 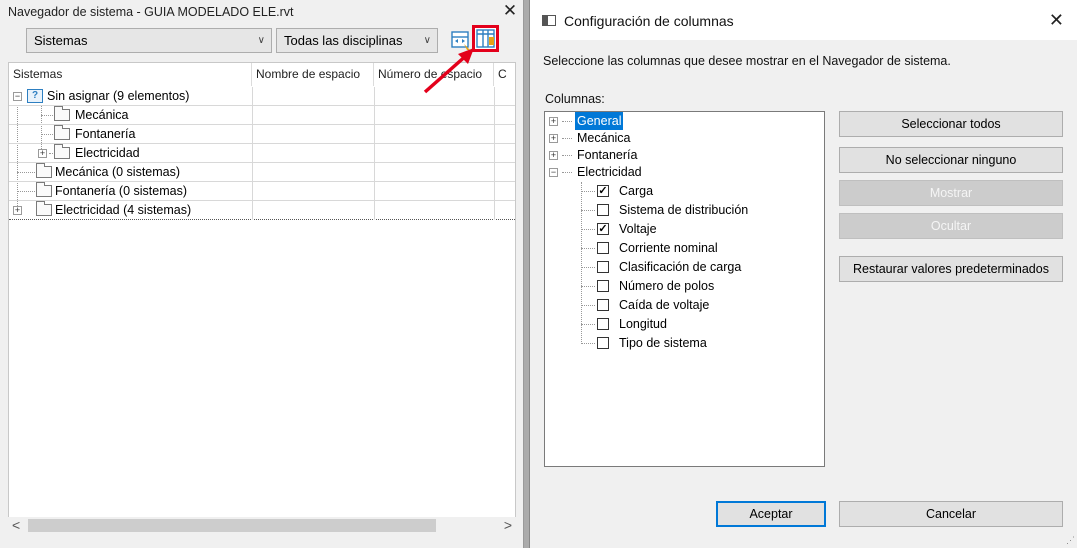 I want to click on column-option-label: Clasificación de carga, so click(x=680, y=267).